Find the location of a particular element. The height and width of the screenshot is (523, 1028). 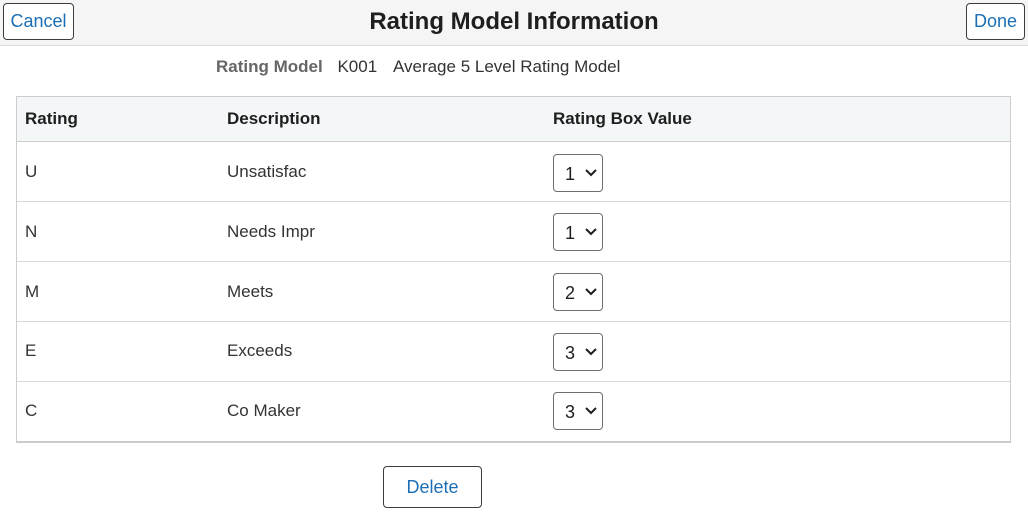

description-cell: Meets is located at coordinates (250, 291).